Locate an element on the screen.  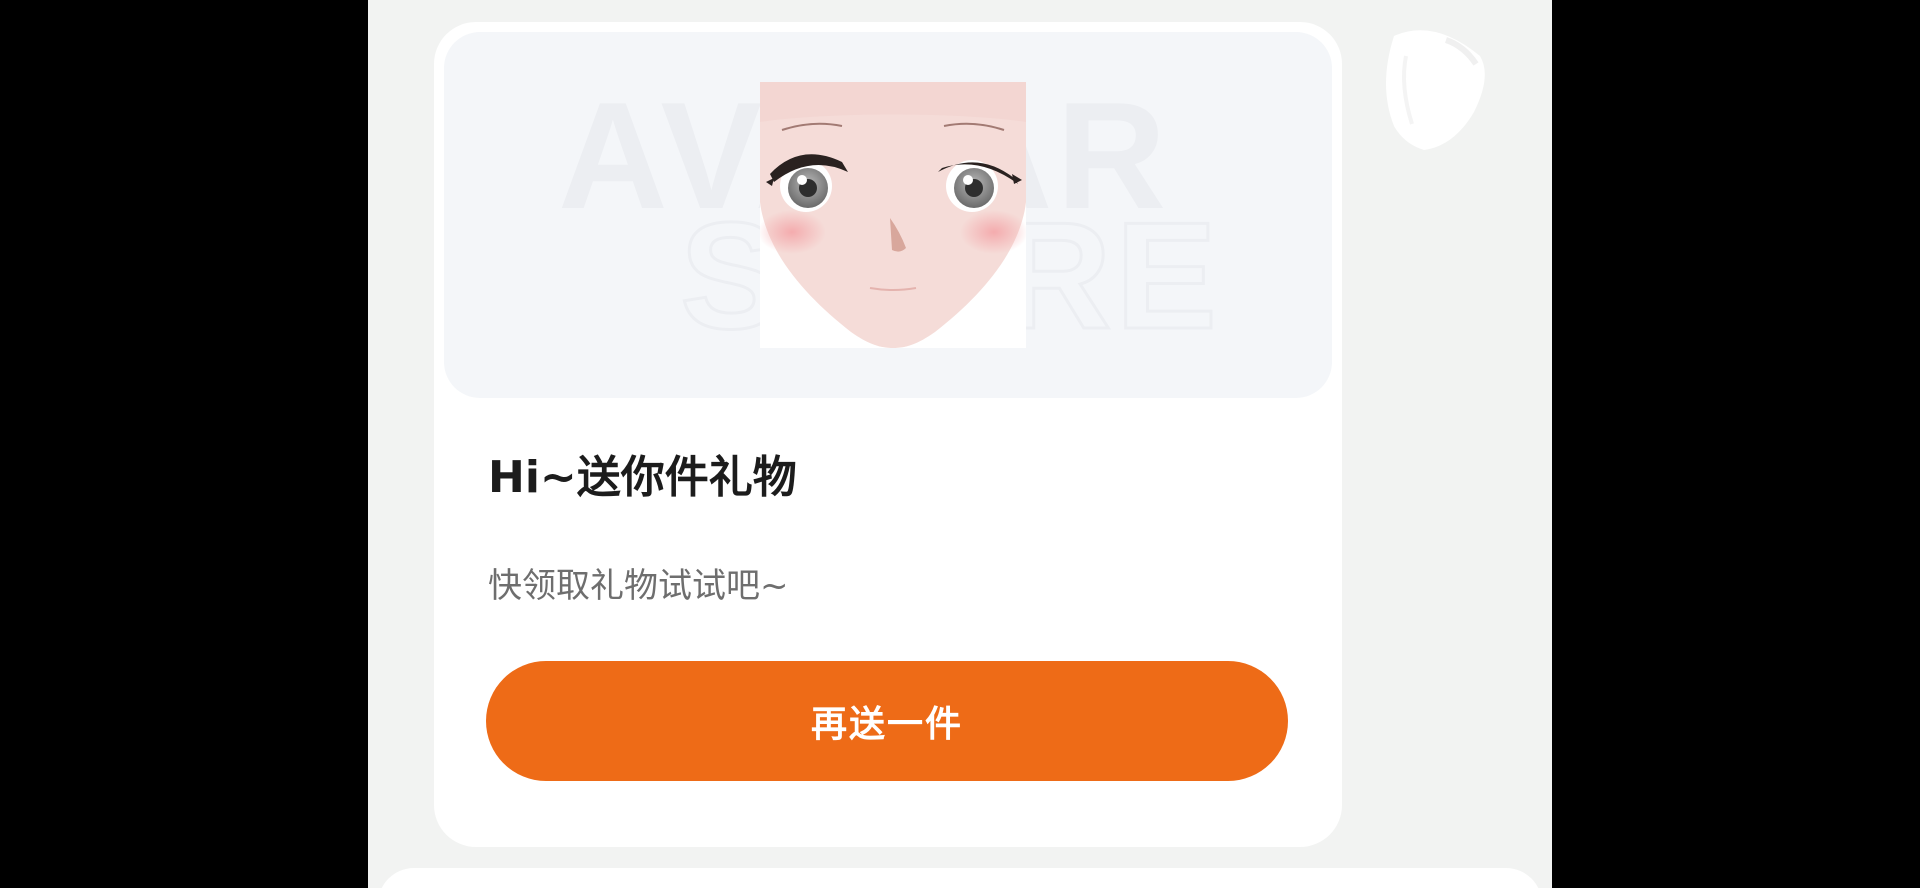
gift-item-image is located at coordinates (893, 215).